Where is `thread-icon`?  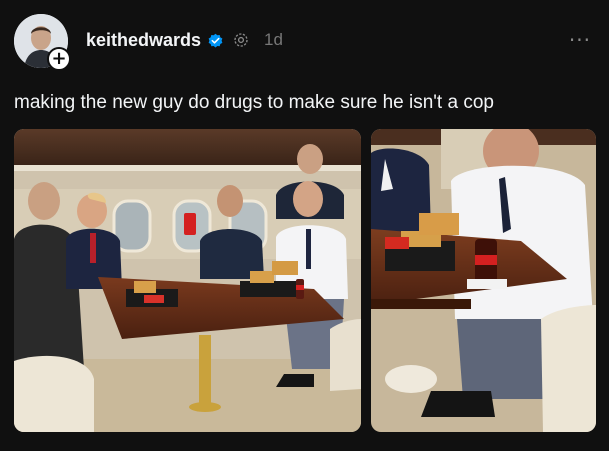 thread-icon is located at coordinates (241, 40).